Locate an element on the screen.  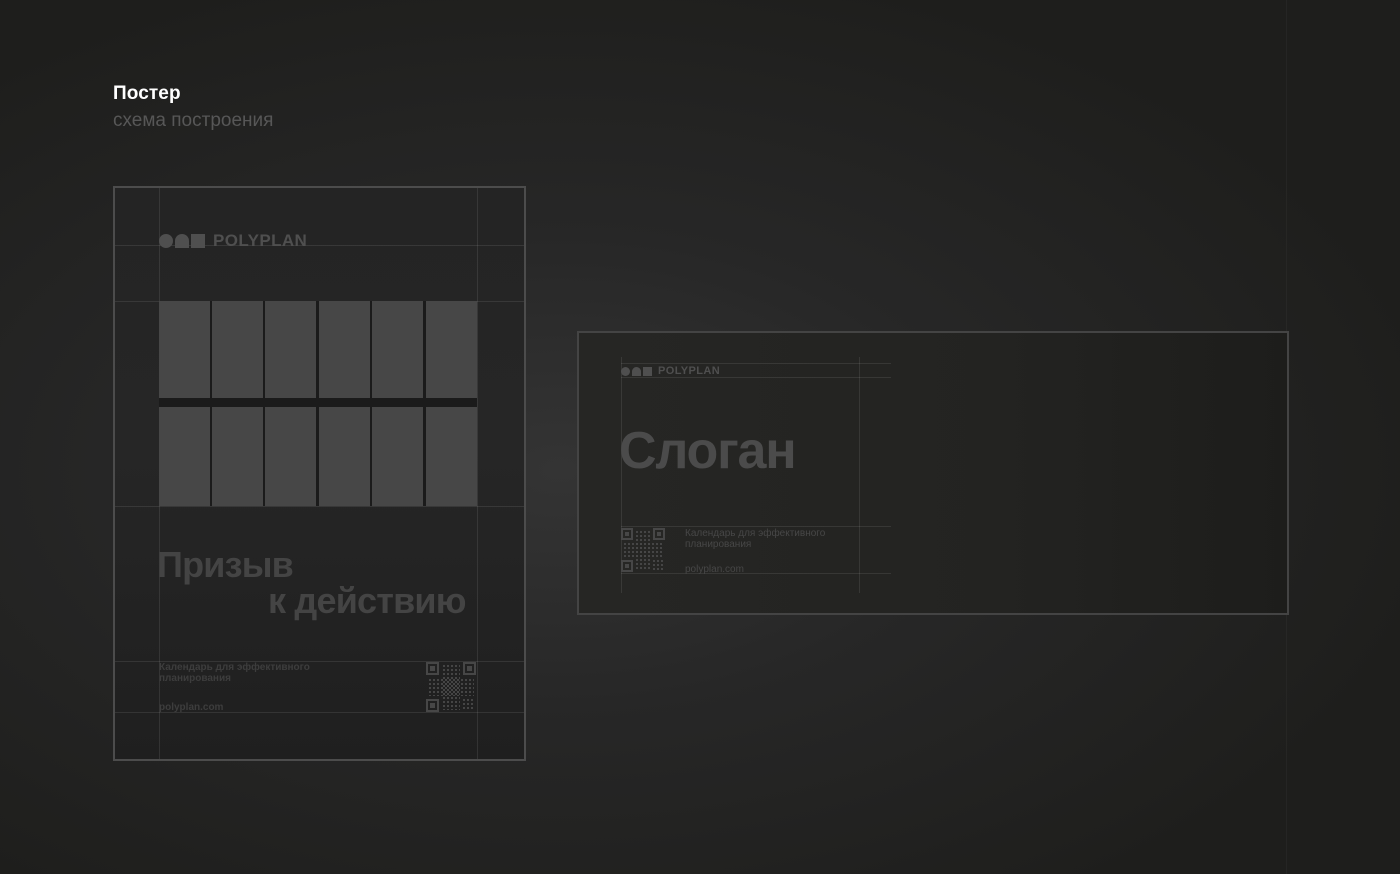
banner-logo: POLYPLAN is located at coordinates (670, 371).